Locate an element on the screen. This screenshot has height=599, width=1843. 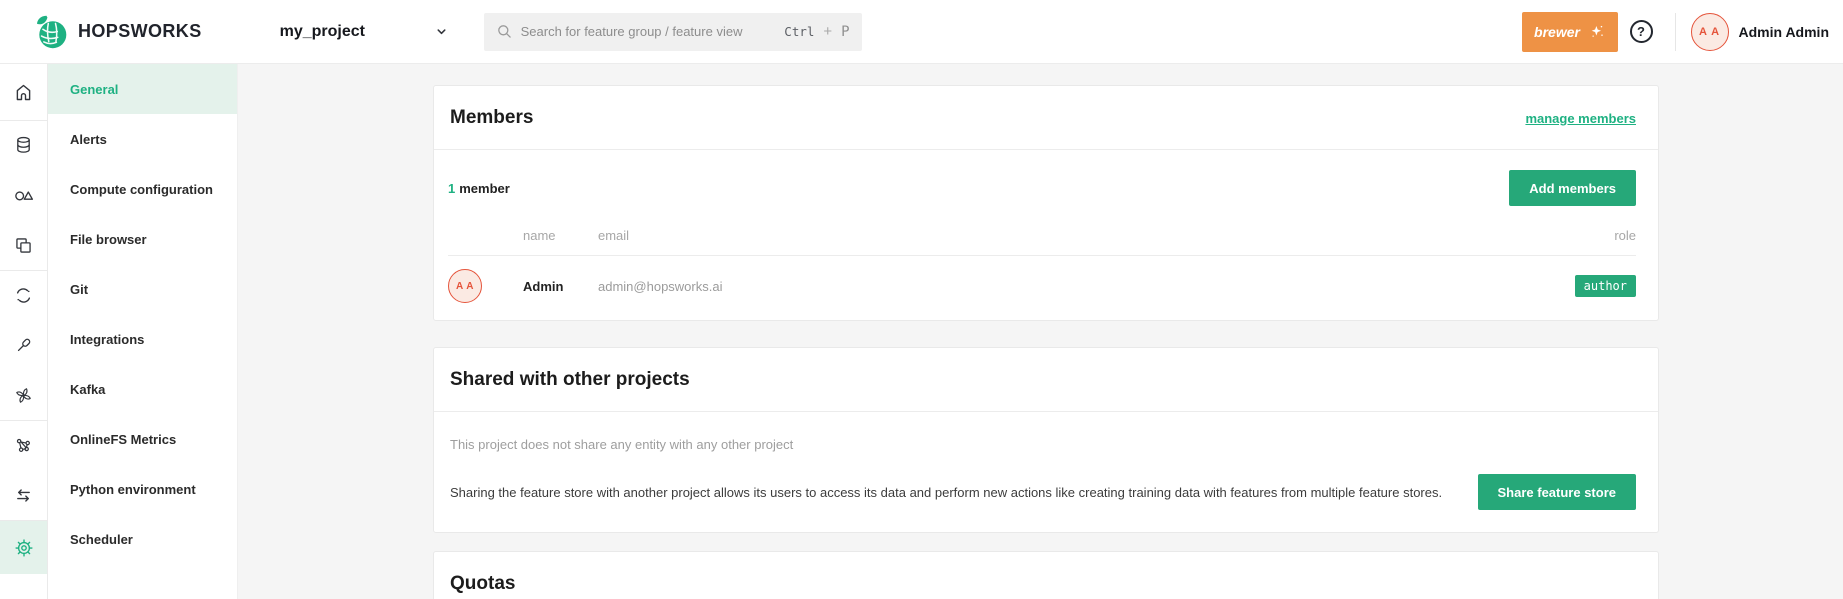
file-browser-icon is located at coordinates (23, 245).